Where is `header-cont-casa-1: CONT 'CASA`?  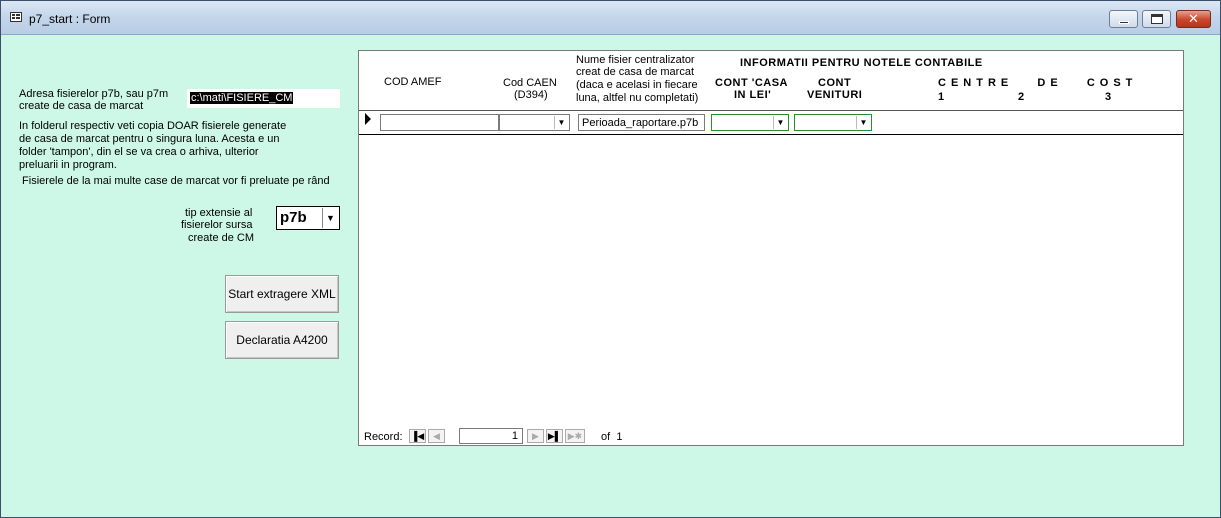
header-cont-casa-1: CONT 'CASA is located at coordinates (752, 83).